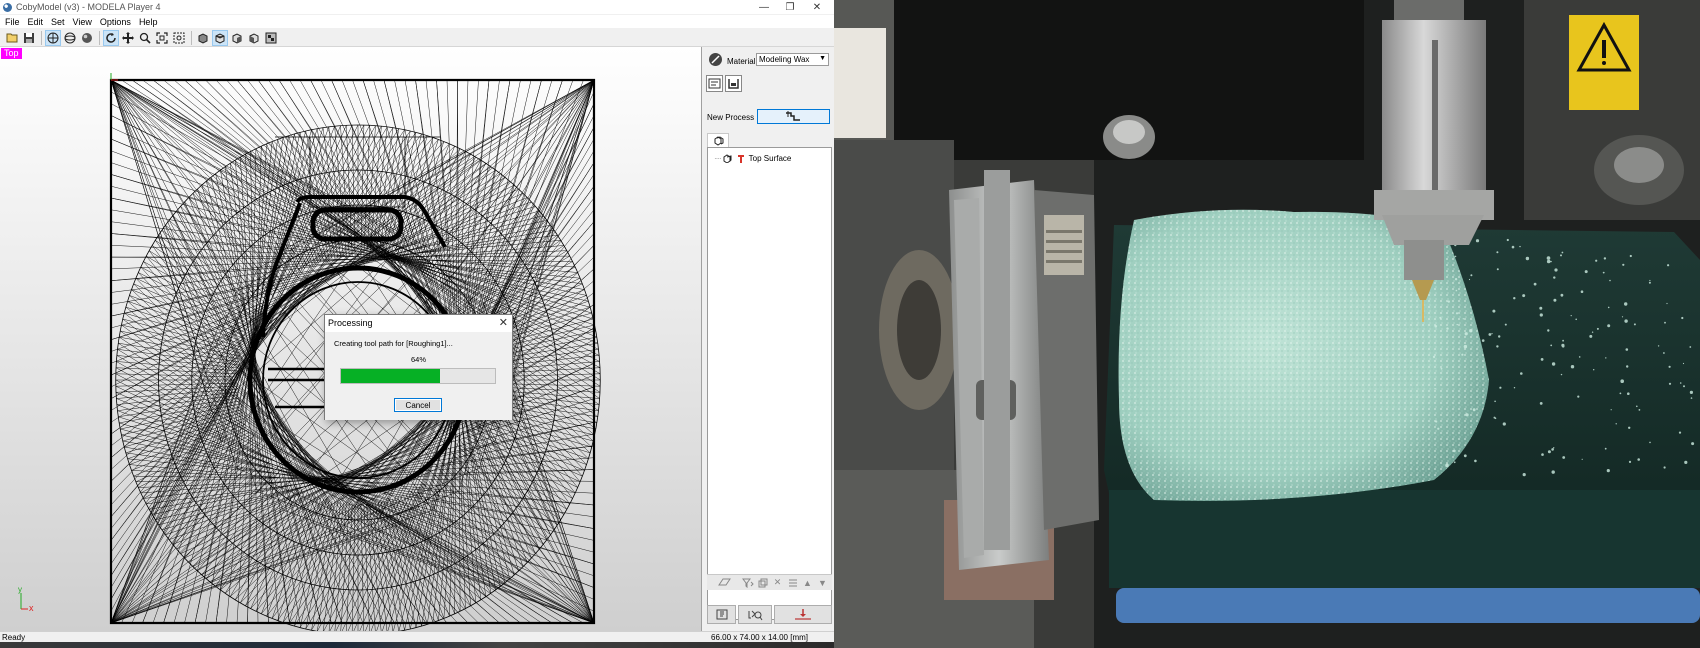 The image size is (1700, 648). Describe the element at coordinates (417, 645) in the screenshot. I see `taskbar-strip` at that location.